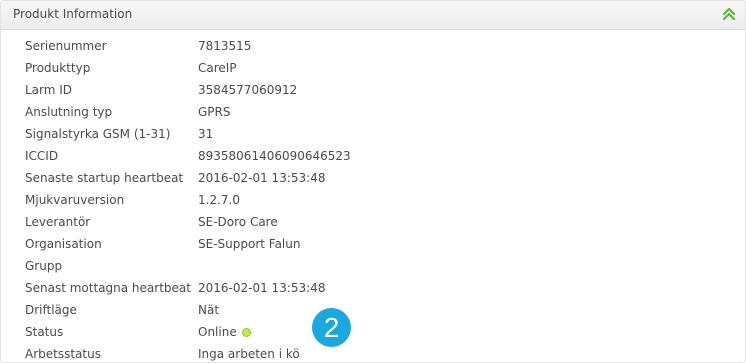 This screenshot has height=363, width=746. What do you see at coordinates (373, 224) in the screenshot?
I see `row-leverantor: Leverantör SE-Doro Care` at bounding box center [373, 224].